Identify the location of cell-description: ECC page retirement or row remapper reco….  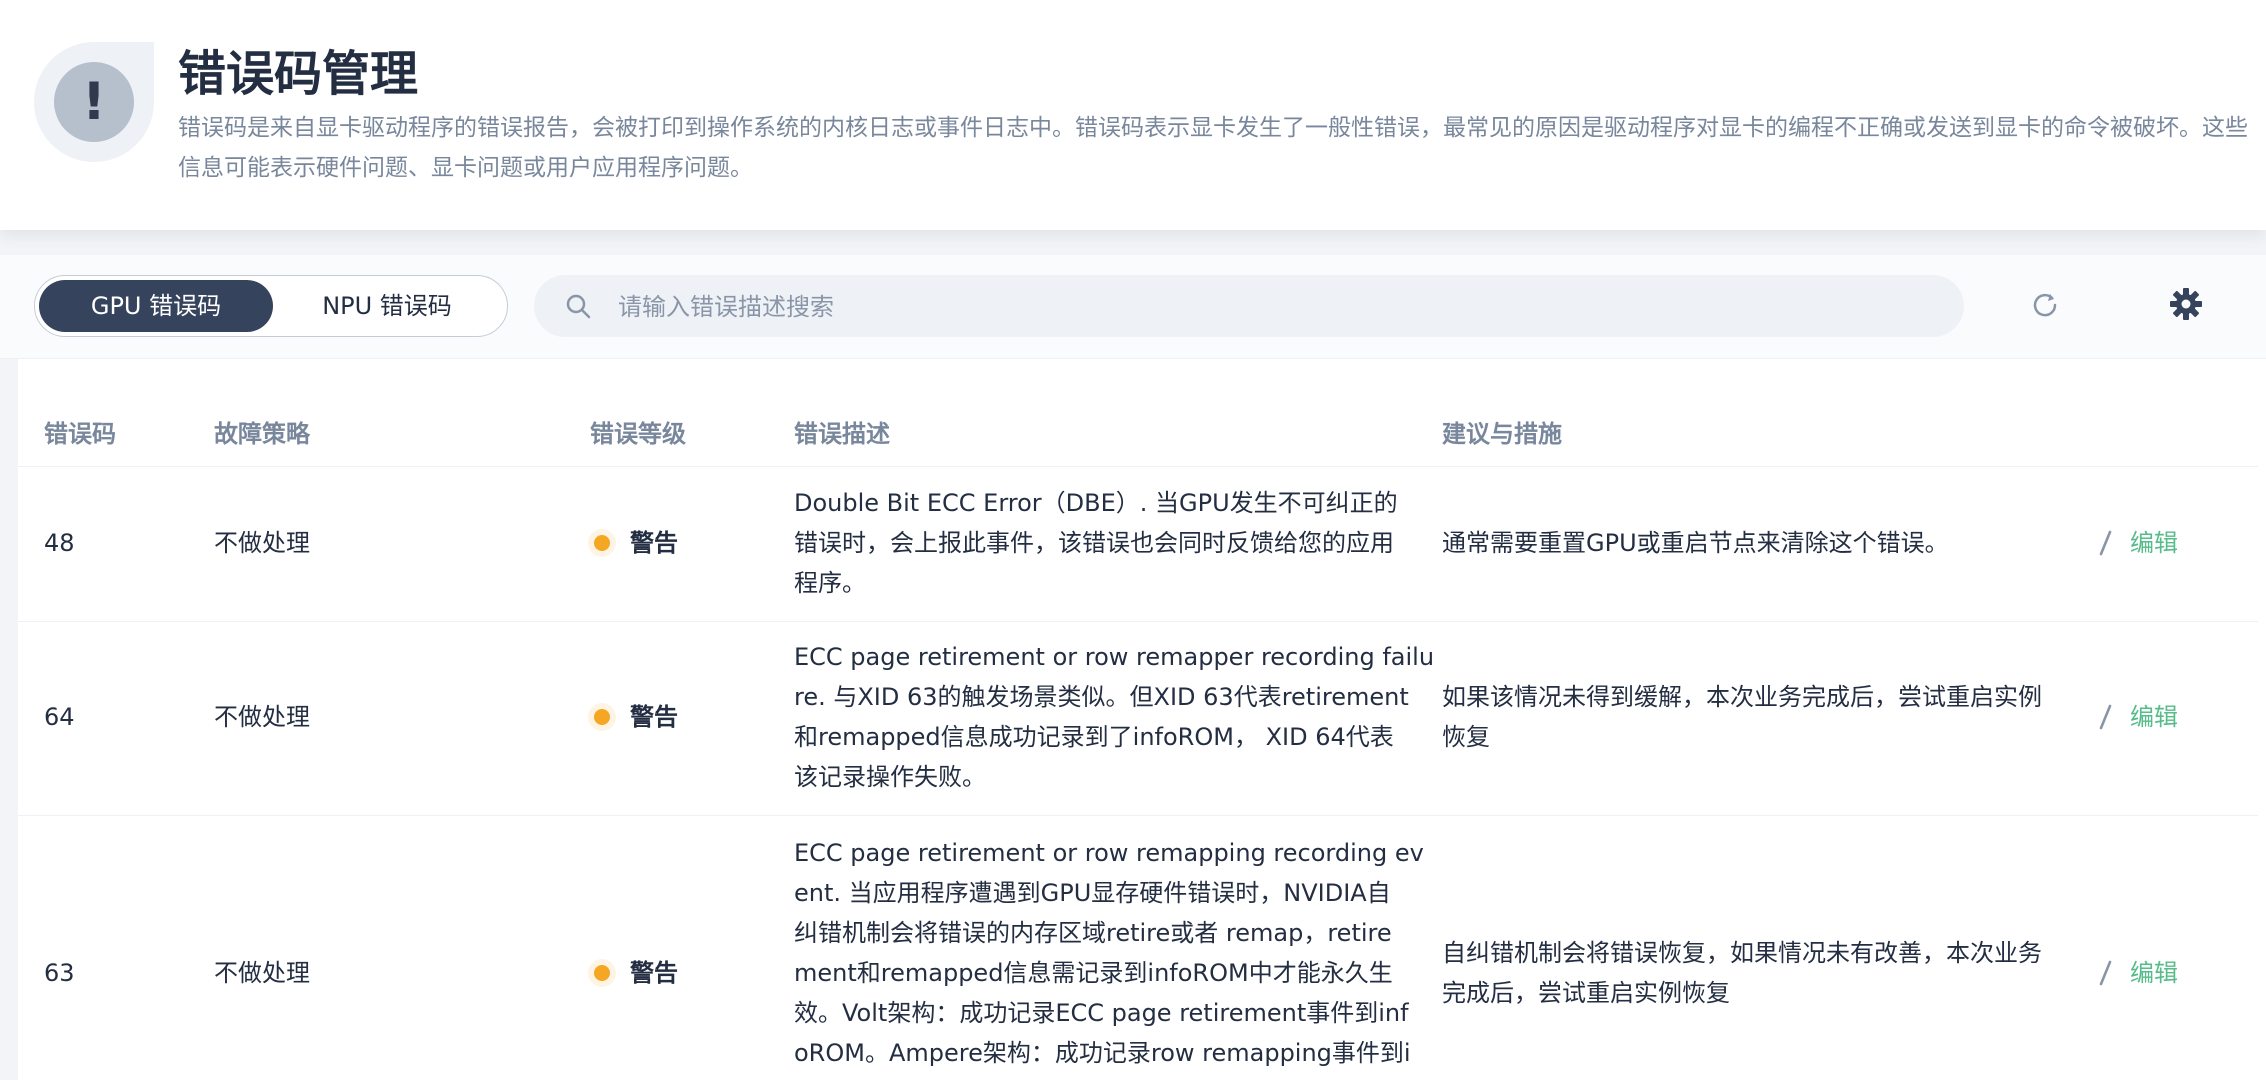
(1114, 717).